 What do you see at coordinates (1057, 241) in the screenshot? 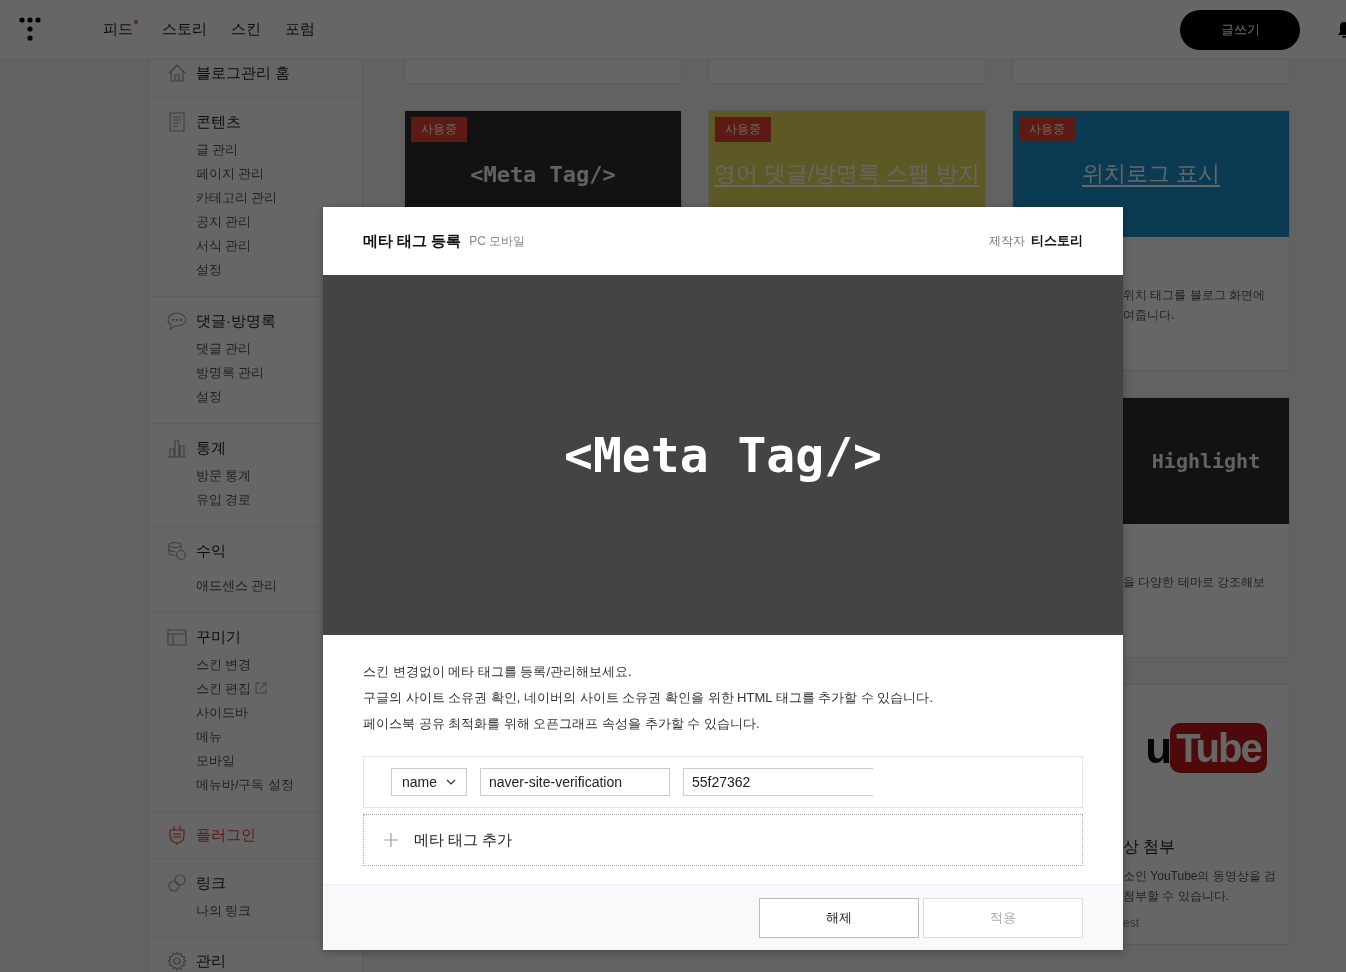
I see `author-name: 티스토리` at bounding box center [1057, 241].